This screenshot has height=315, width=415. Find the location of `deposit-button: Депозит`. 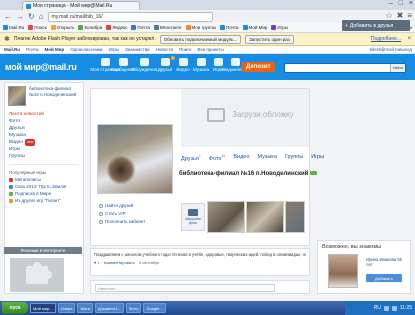

deposit-button: Депозит is located at coordinates (258, 67).